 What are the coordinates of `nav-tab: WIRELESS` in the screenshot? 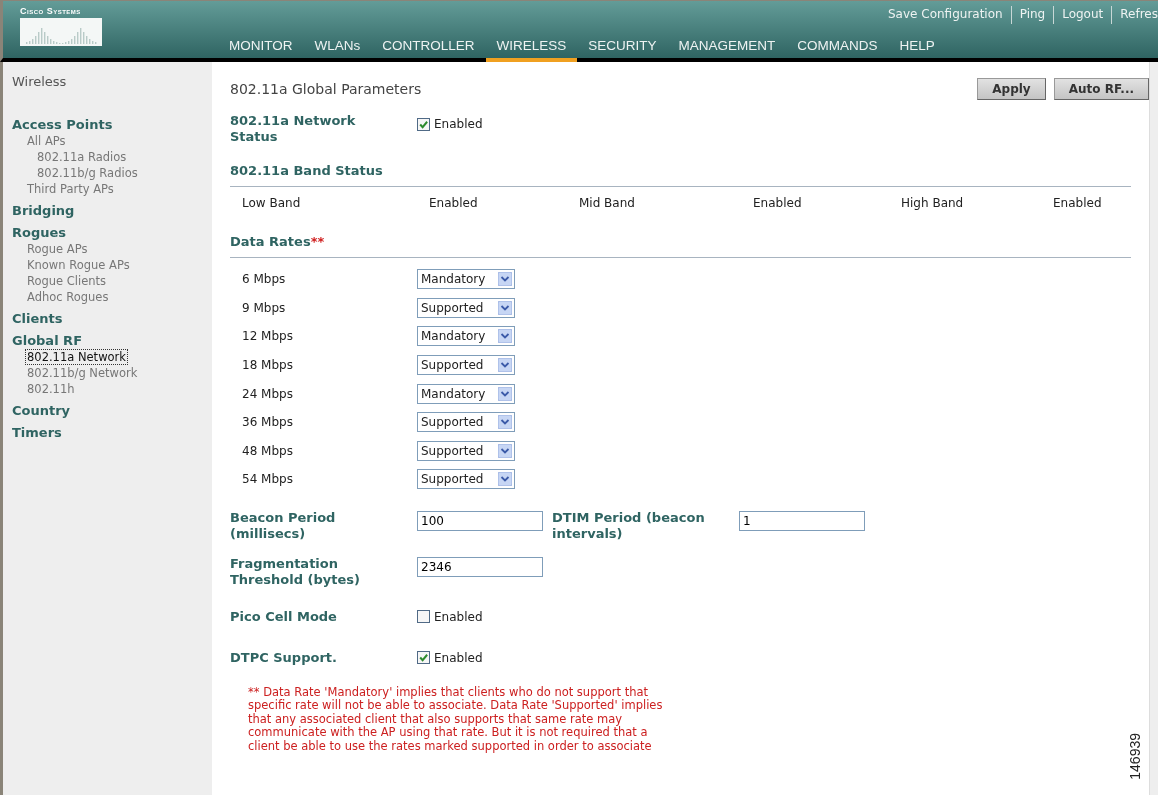 It's located at (531, 50).